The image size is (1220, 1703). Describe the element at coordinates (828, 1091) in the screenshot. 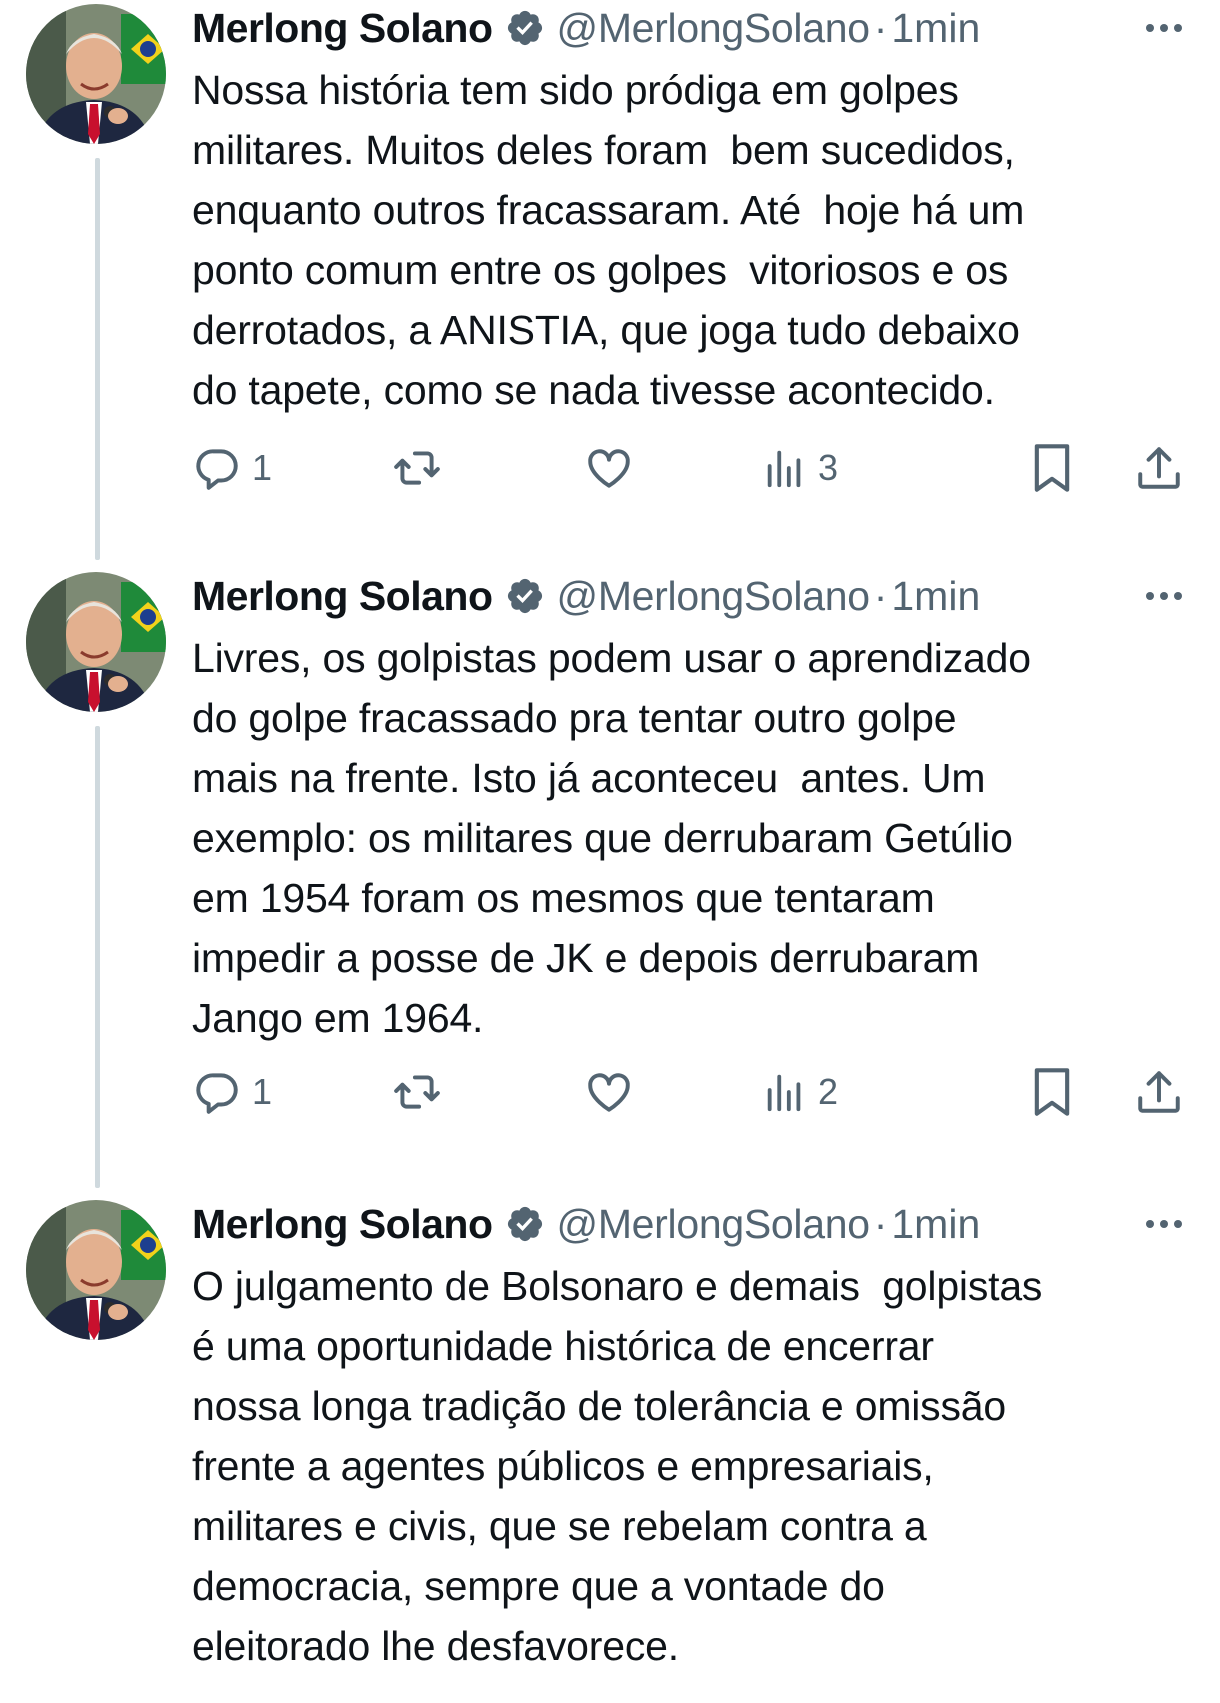

I see `views-count: 2` at that location.